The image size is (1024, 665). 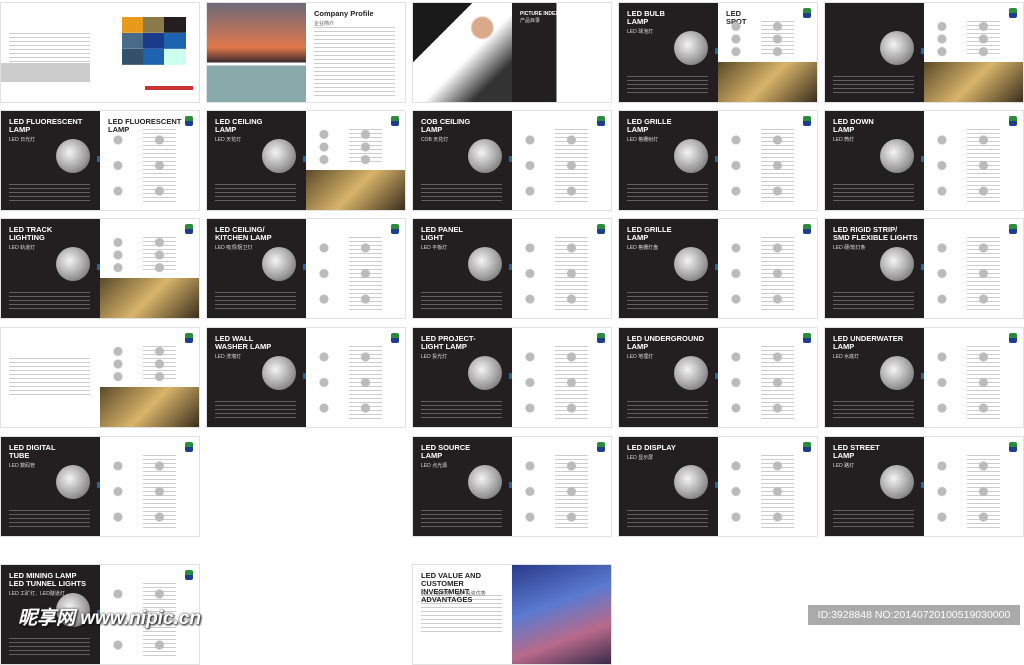 What do you see at coordinates (149, 160) in the screenshot?
I see `right-page: LED FLUORESCENT LAMP` at bounding box center [149, 160].